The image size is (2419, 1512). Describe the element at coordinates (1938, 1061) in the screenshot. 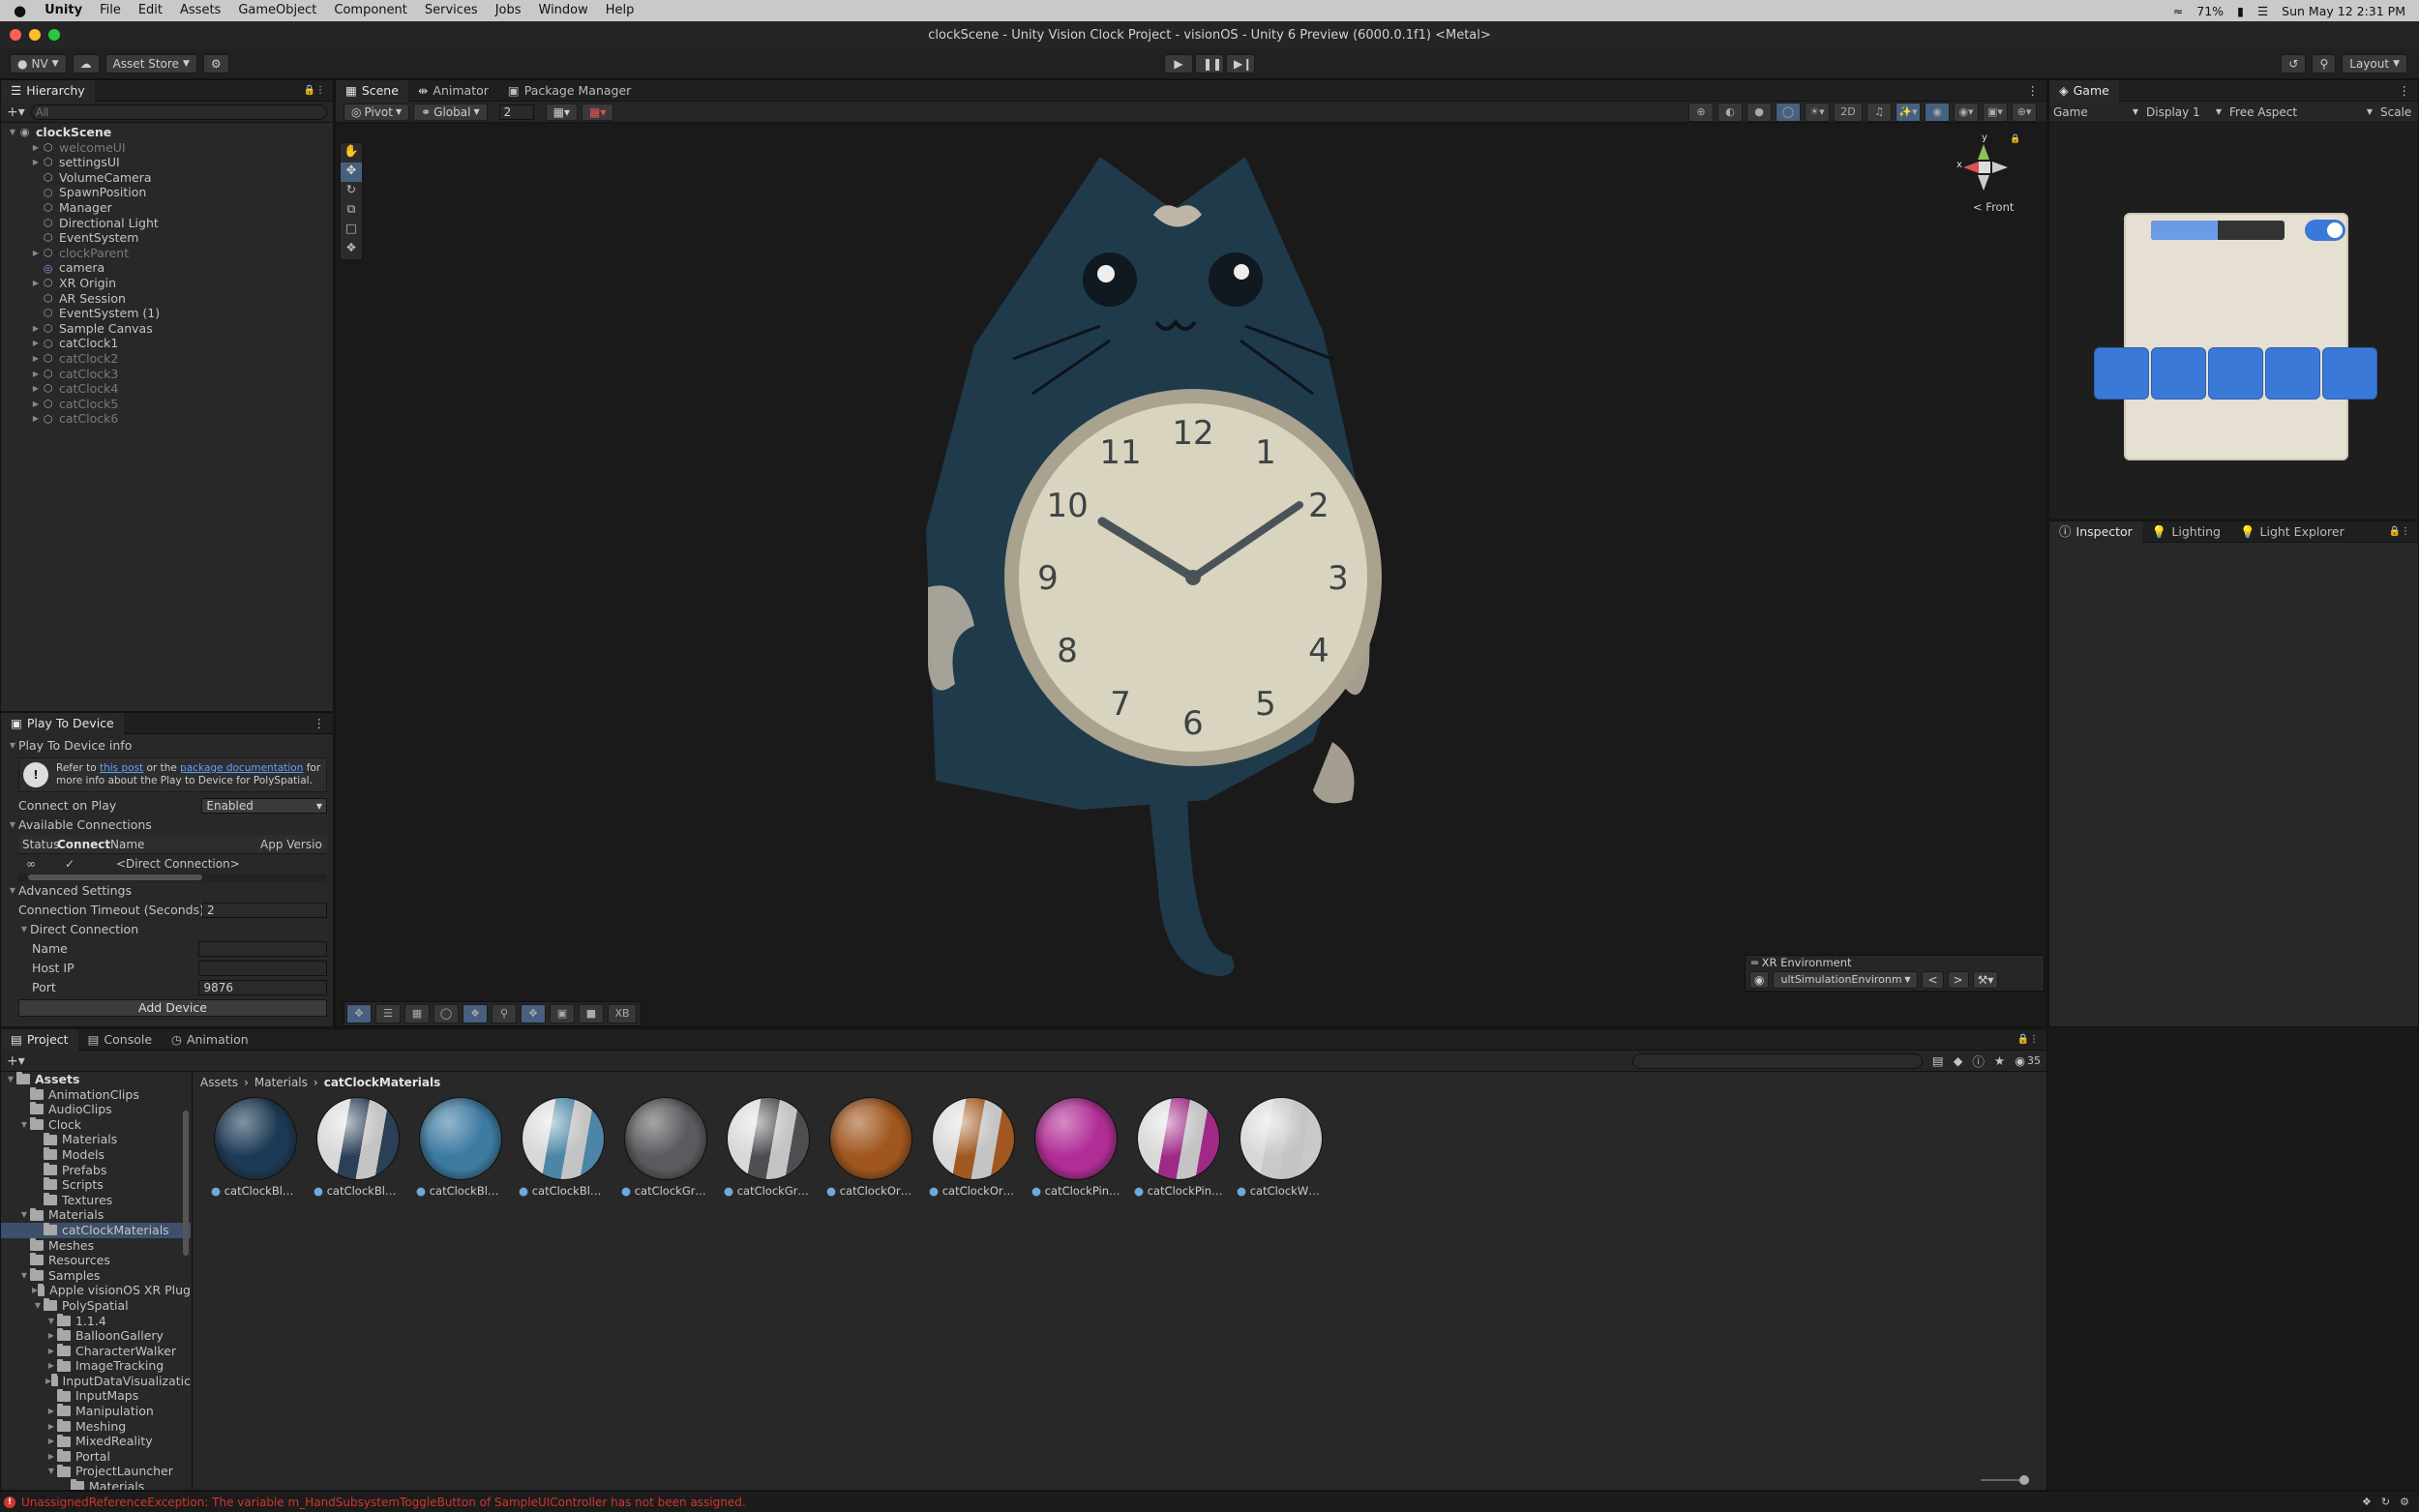

I see `search-by-type-icon: ▤` at that location.